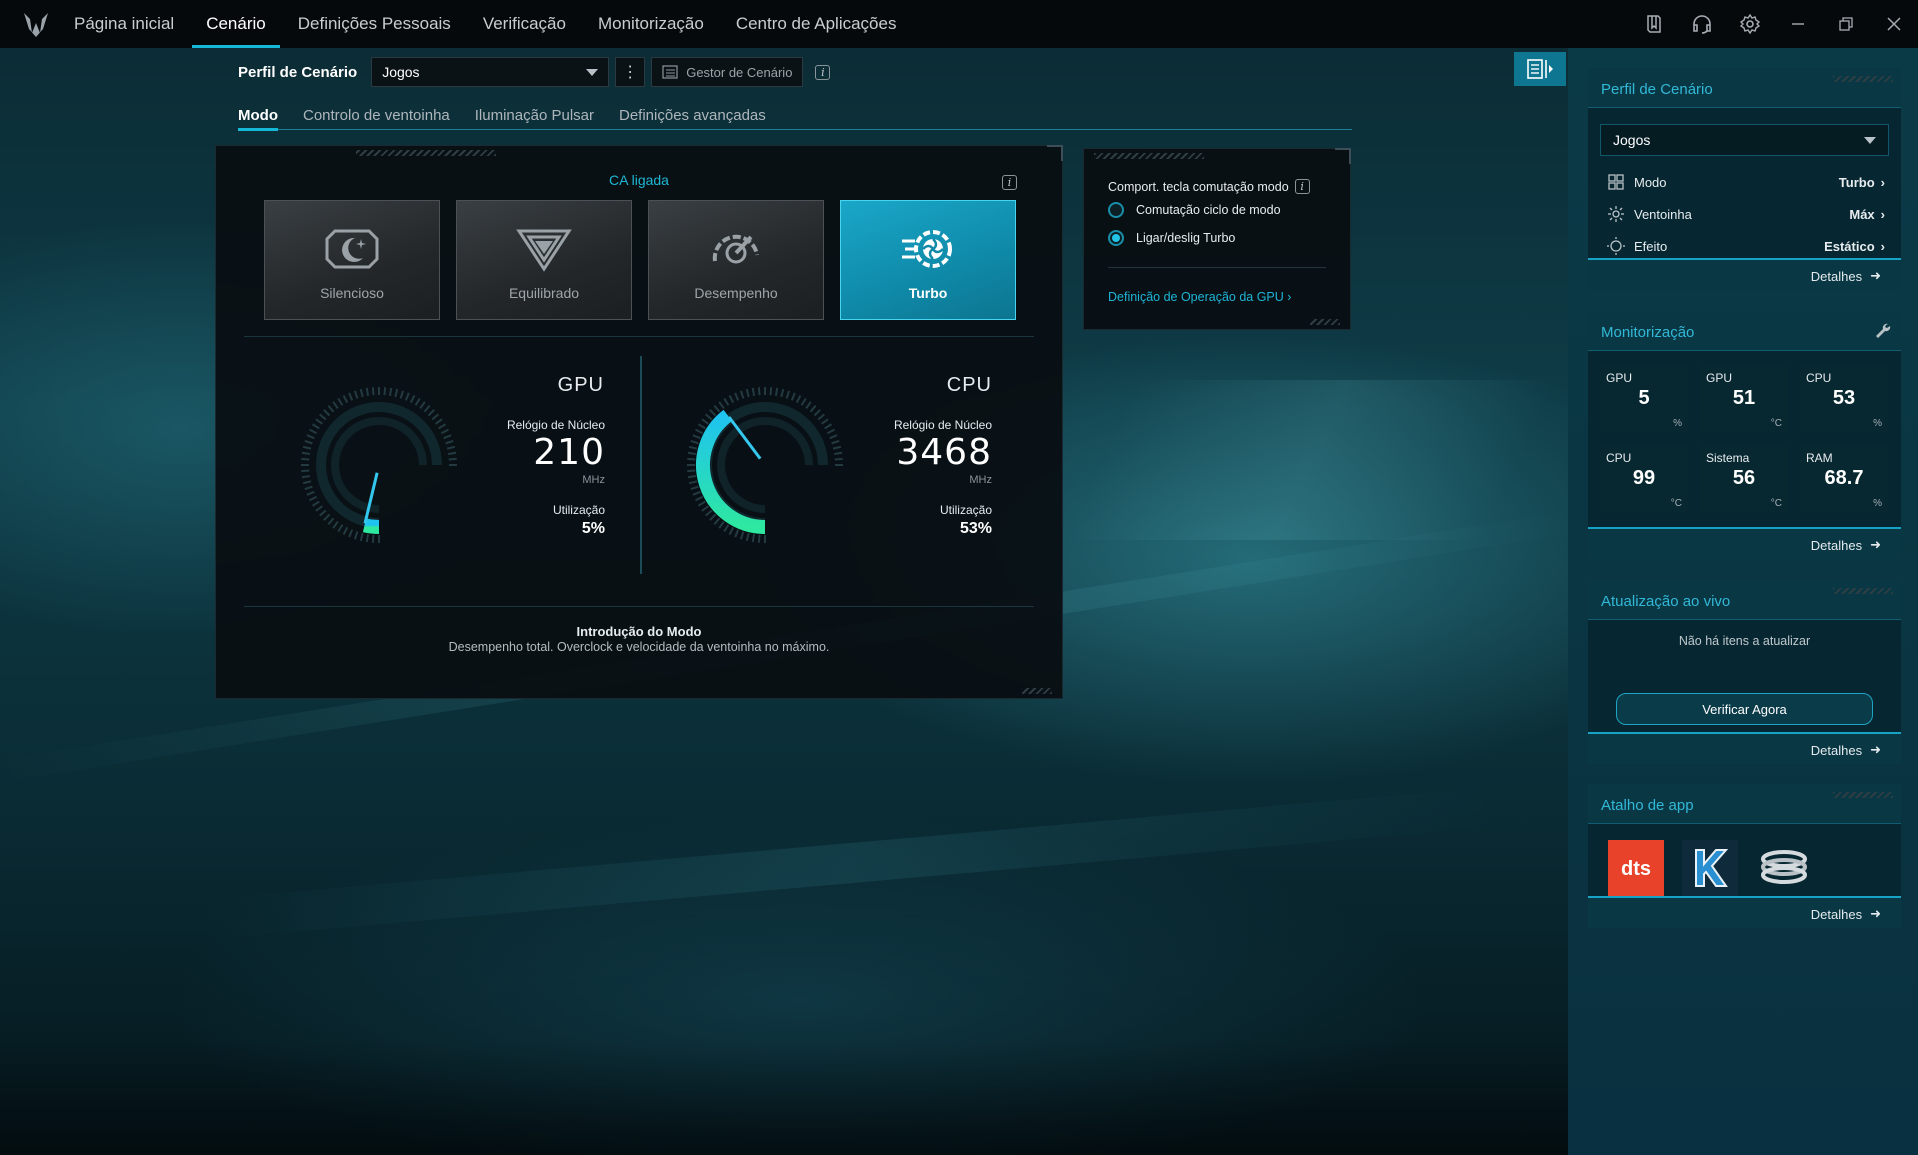 This screenshot has width=1918, height=1155. What do you see at coordinates (1037, 691) in the screenshot?
I see `panel-hatch` at bounding box center [1037, 691].